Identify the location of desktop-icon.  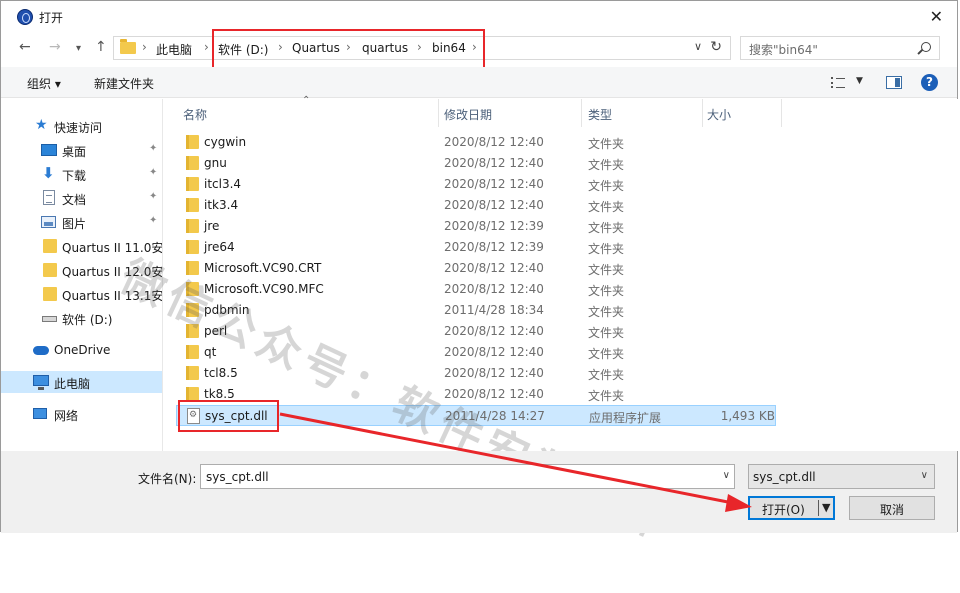
(49, 150).